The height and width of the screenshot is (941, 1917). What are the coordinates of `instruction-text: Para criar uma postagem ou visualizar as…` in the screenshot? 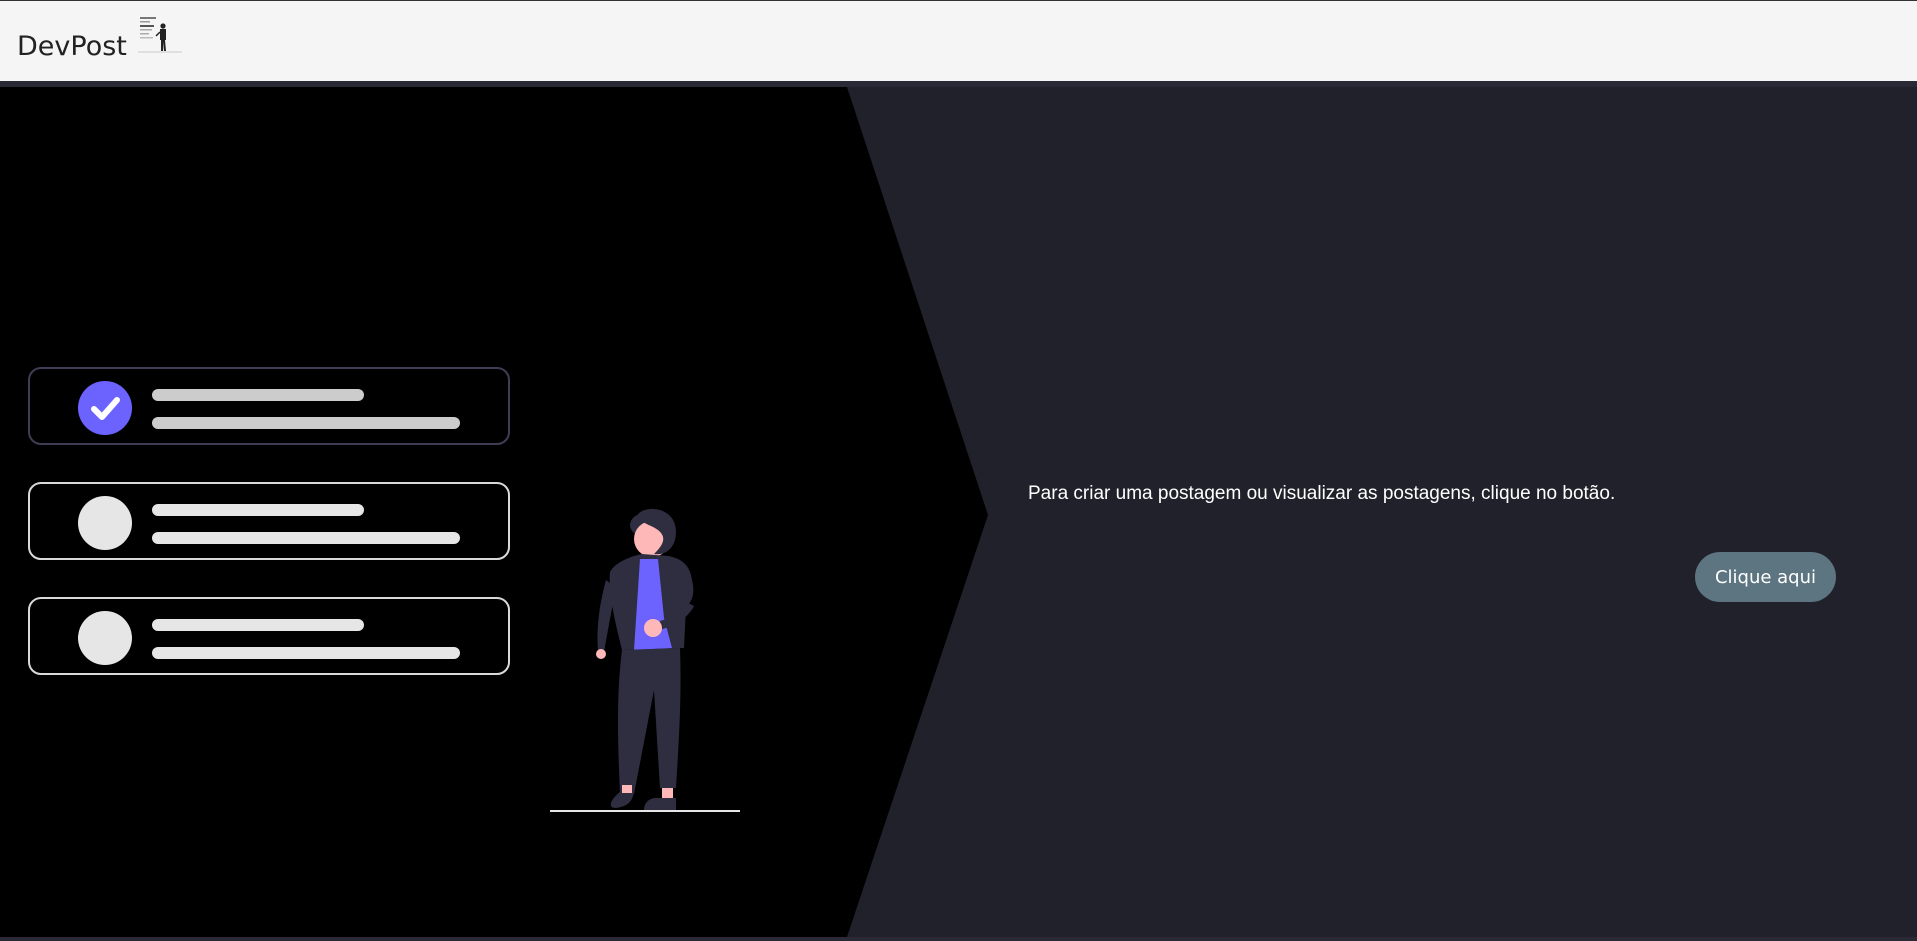 It's located at (1322, 493).